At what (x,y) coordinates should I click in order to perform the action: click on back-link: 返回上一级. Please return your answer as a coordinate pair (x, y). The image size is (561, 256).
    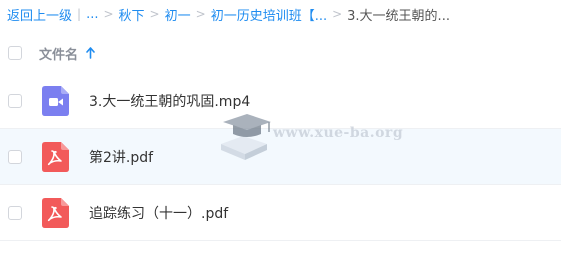
    Looking at the image, I should click on (39, 14).